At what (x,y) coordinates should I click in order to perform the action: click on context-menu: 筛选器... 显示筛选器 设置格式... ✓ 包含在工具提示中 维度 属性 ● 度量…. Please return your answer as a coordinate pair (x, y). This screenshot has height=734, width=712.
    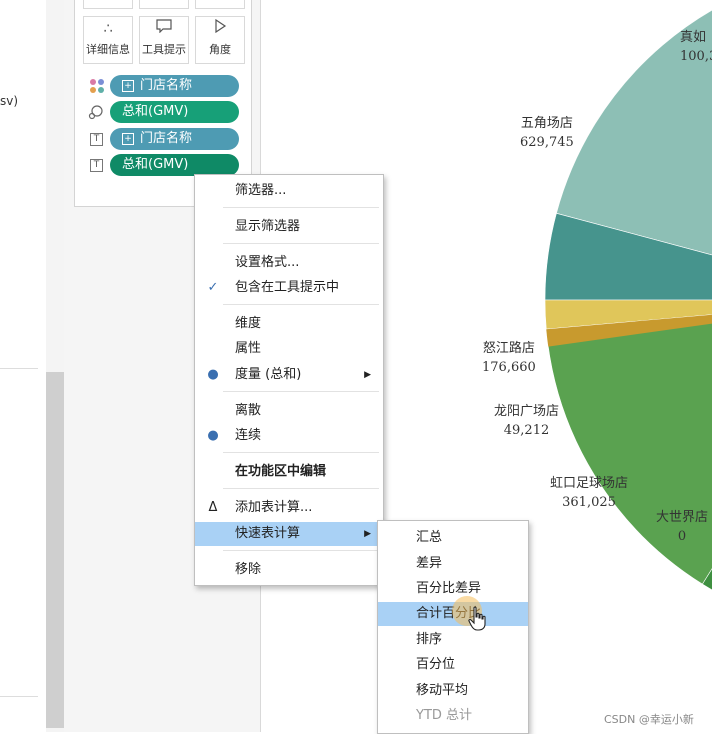
    Looking at the image, I should click on (289, 380).